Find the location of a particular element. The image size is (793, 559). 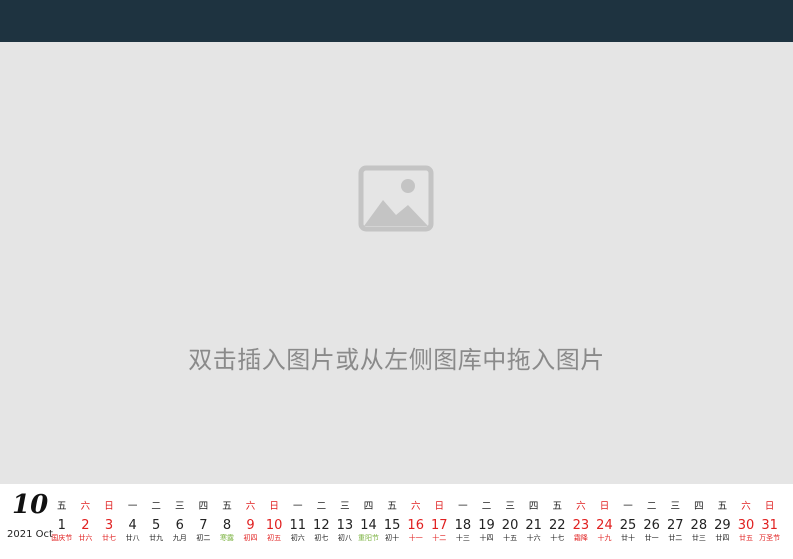

day-number: 17 is located at coordinates (439, 525).